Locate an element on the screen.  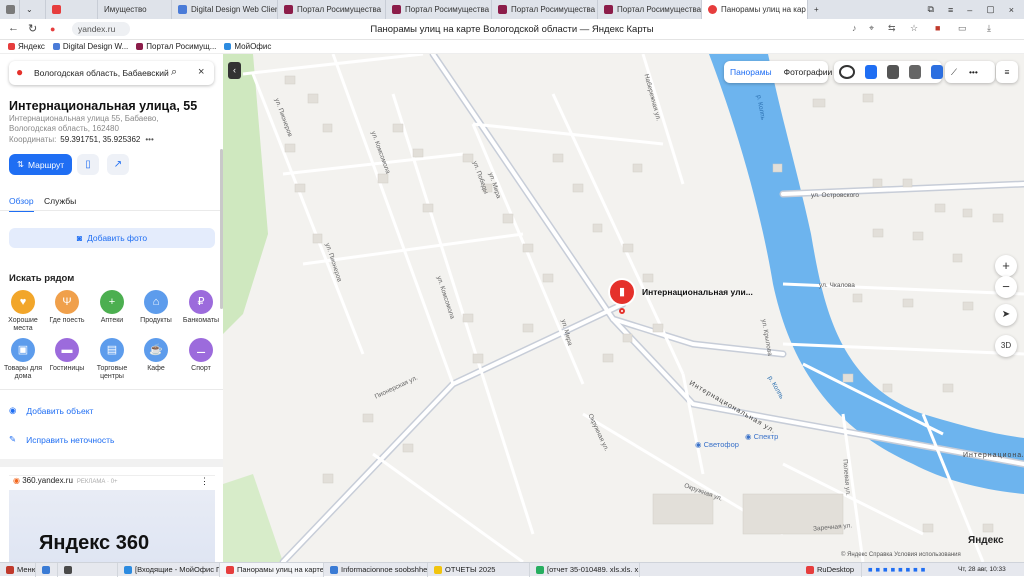
category-home-goods: ▣Товары для дома is located at coordinates (23, 359).